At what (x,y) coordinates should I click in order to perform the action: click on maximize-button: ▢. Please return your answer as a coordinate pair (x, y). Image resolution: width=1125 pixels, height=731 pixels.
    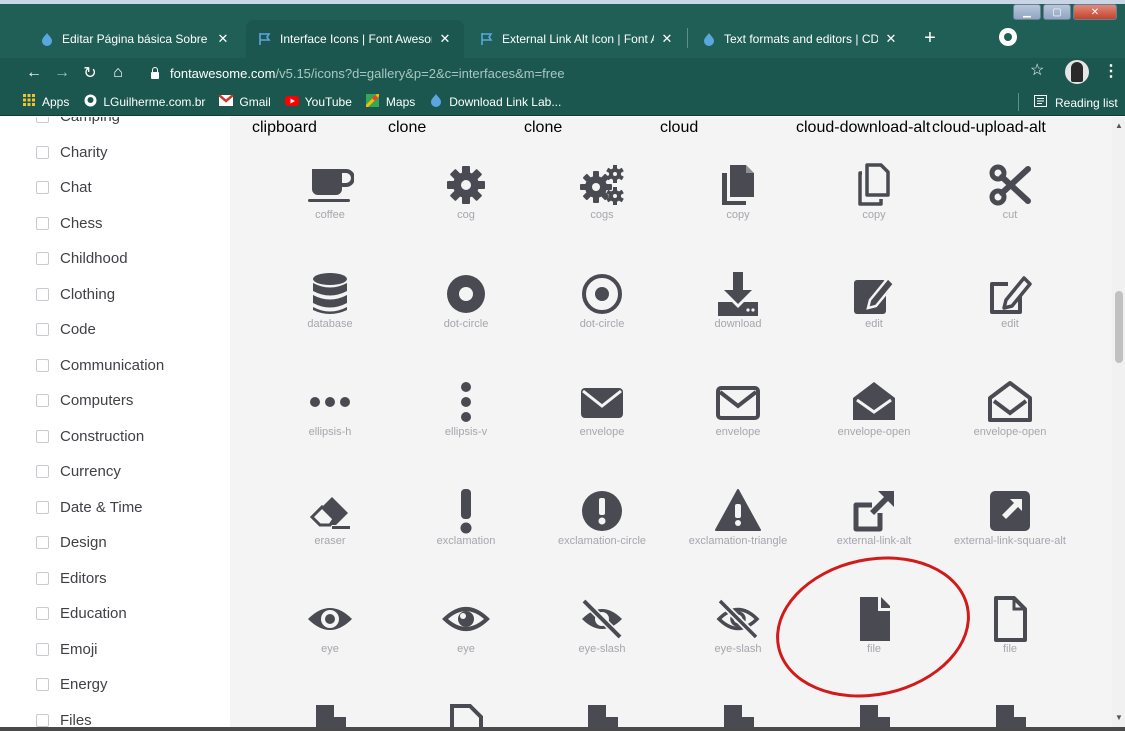
    Looking at the image, I should click on (1057, 12).